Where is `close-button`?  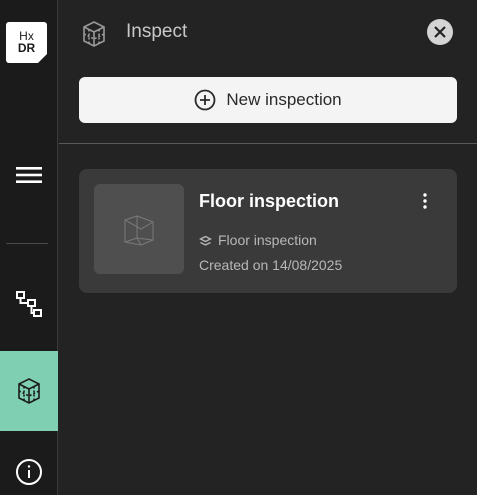 close-button is located at coordinates (440, 32).